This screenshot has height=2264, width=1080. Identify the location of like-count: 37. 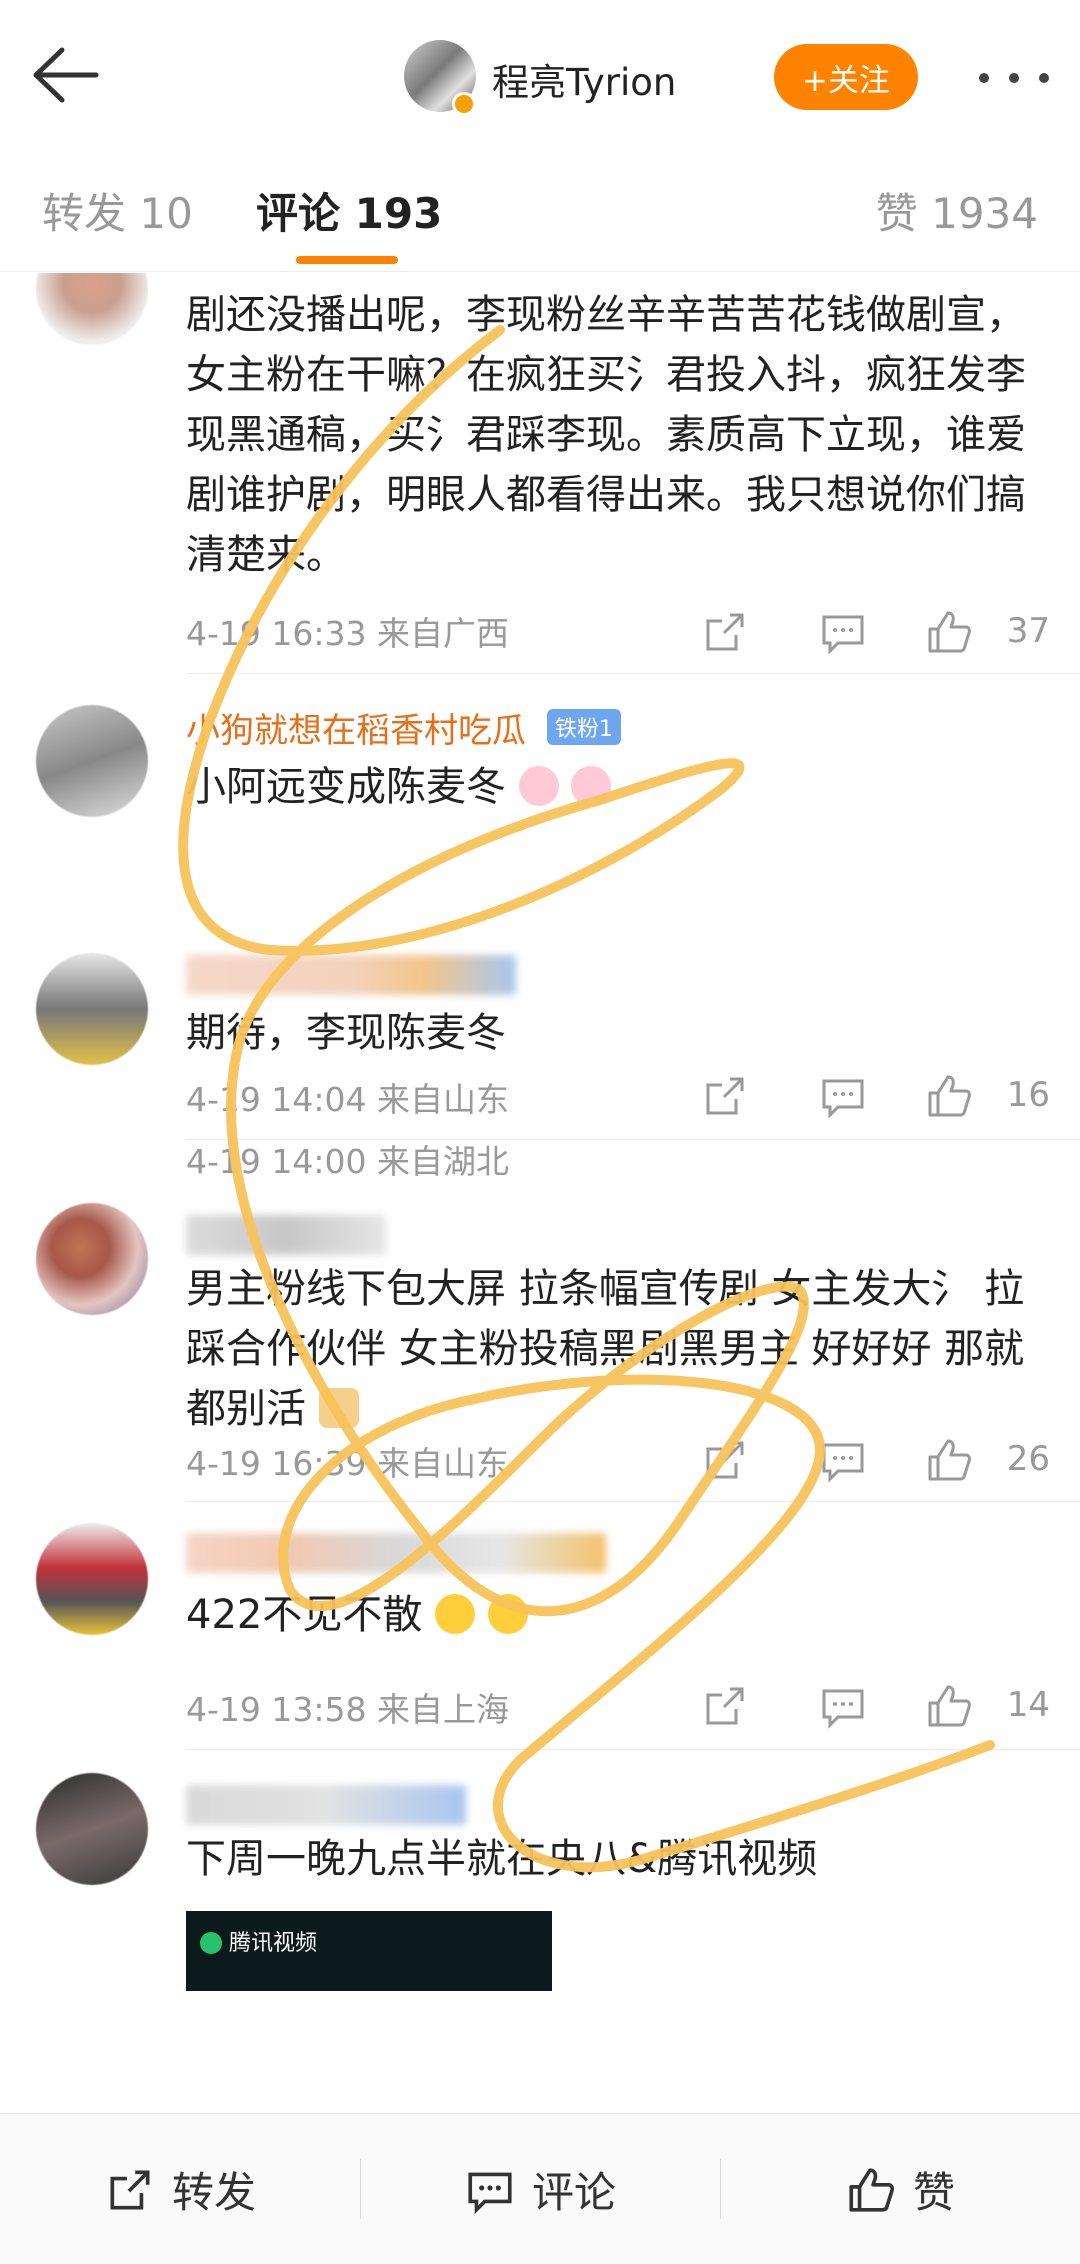
(1028, 631).